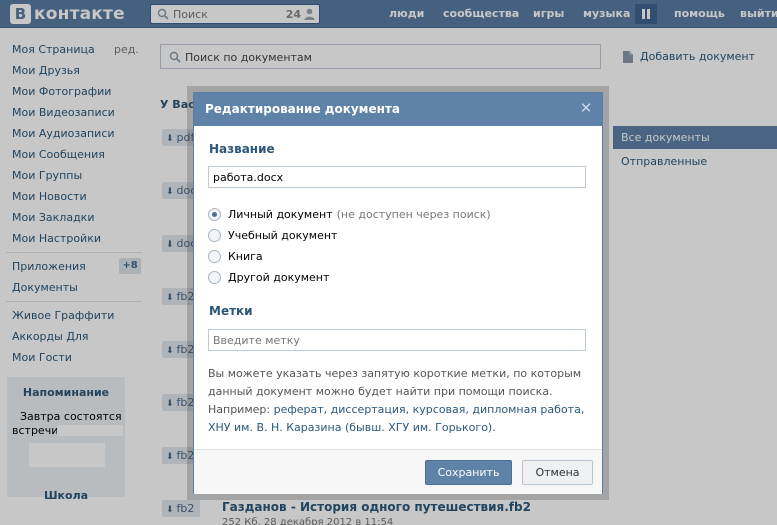  I want to click on cancel-button: Отмена, so click(557, 472).